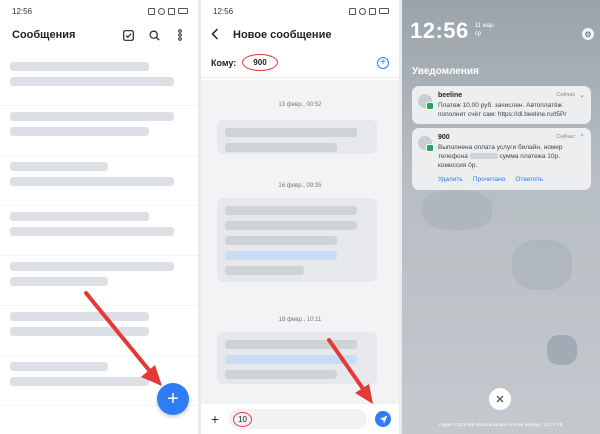 This screenshot has height=434, width=600. I want to click on notification-sender: 900, so click(444, 137).